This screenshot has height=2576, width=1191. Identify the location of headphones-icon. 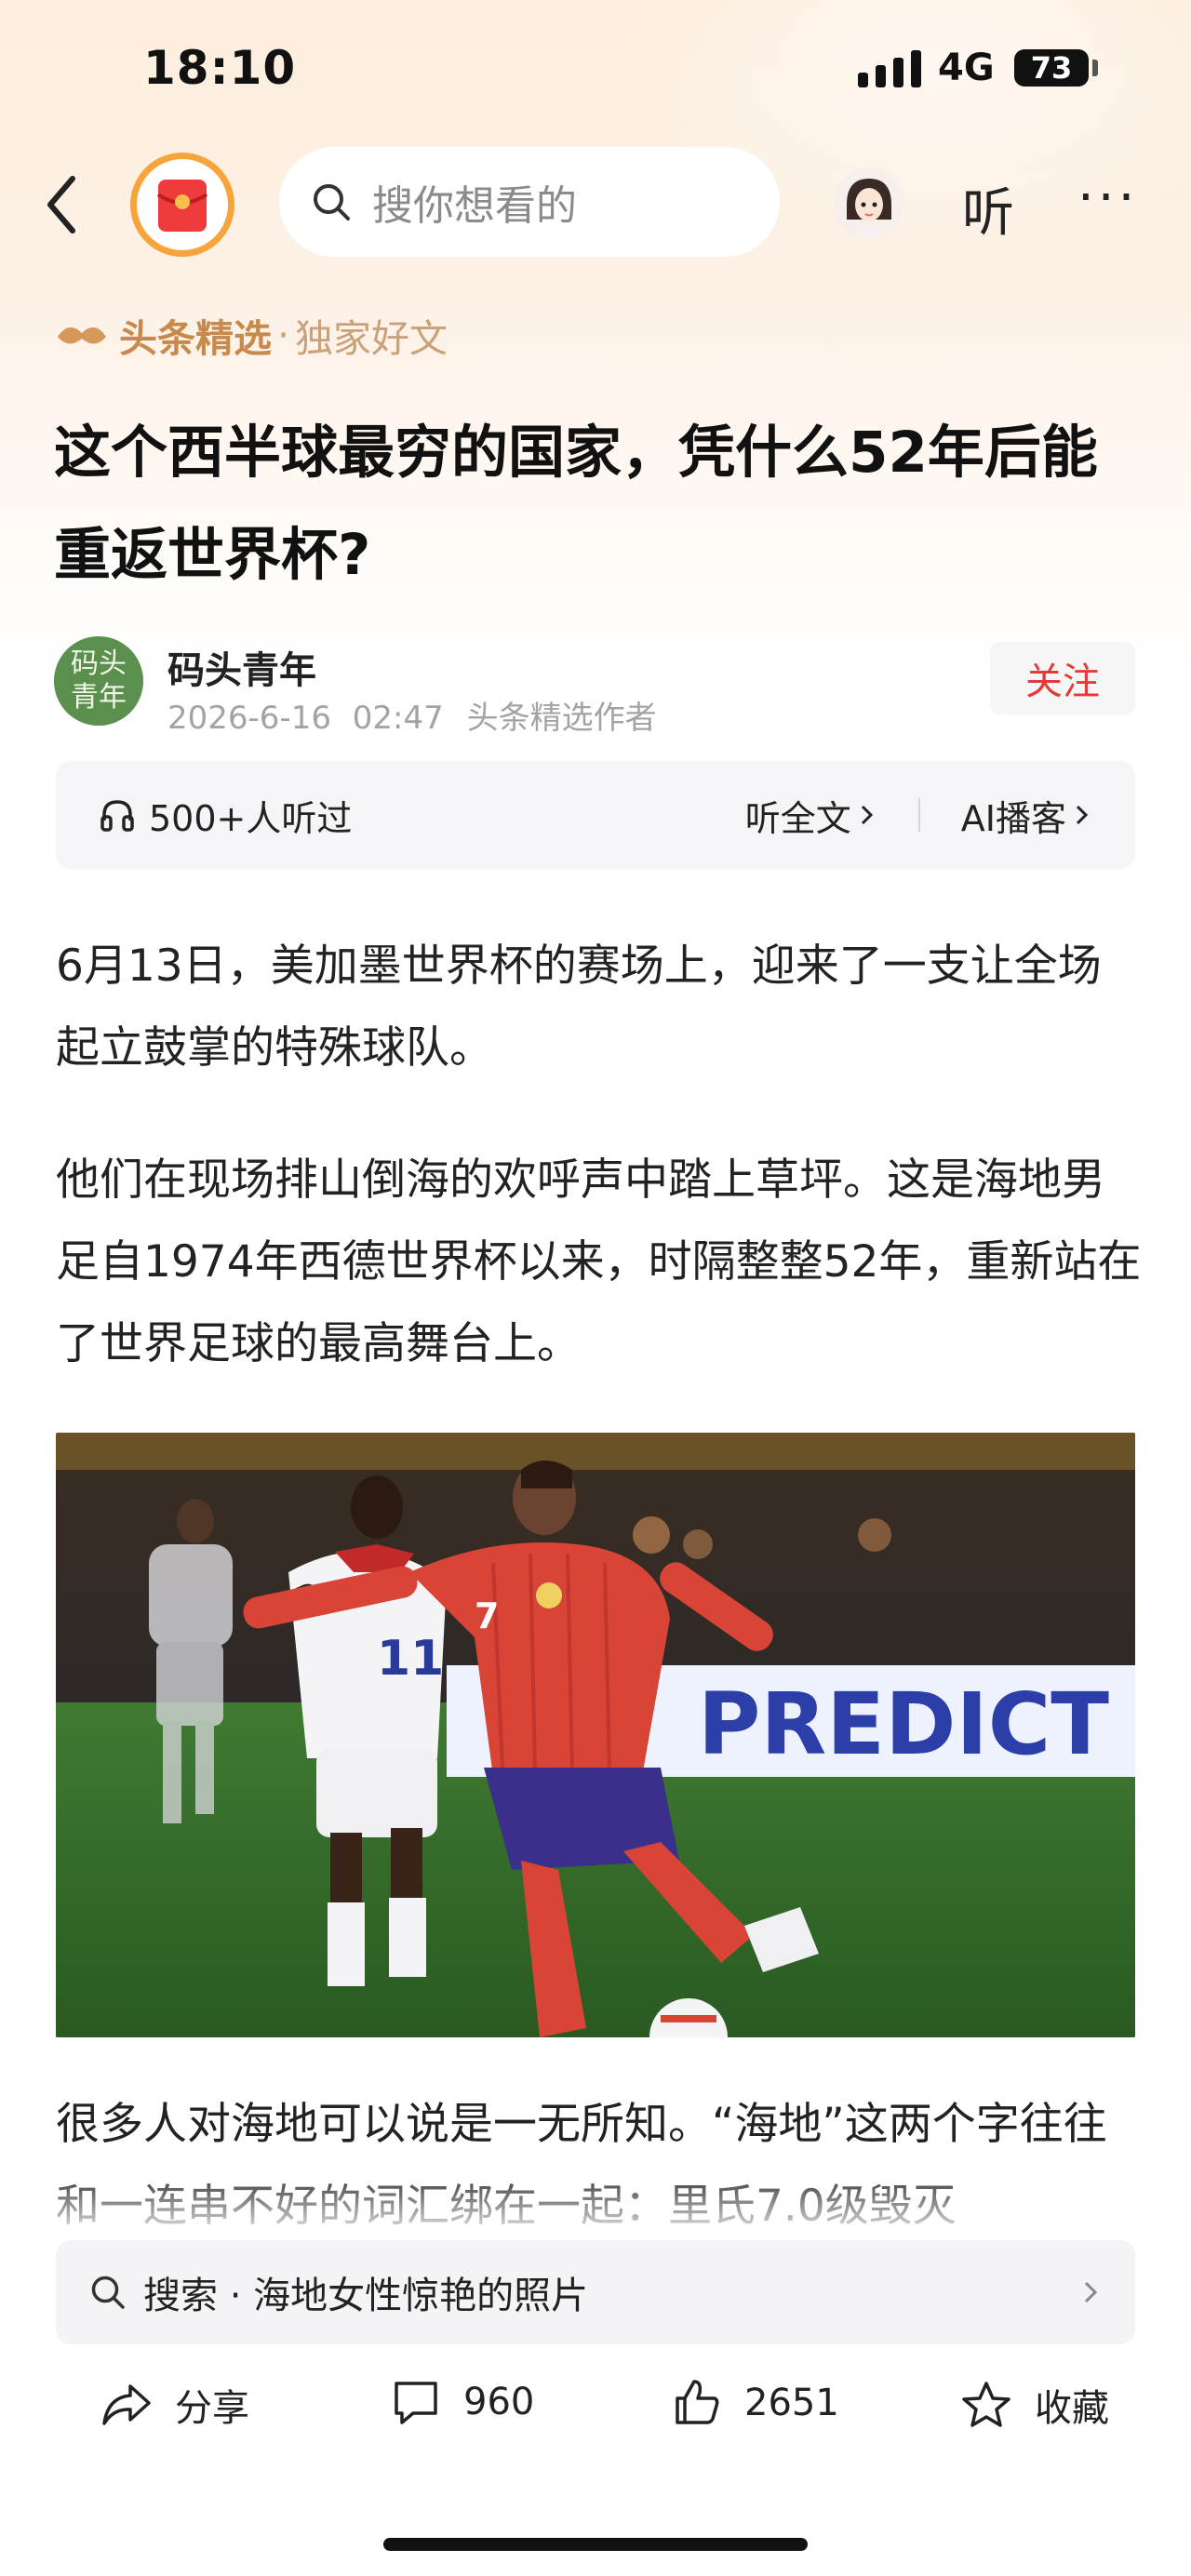
(117, 816).